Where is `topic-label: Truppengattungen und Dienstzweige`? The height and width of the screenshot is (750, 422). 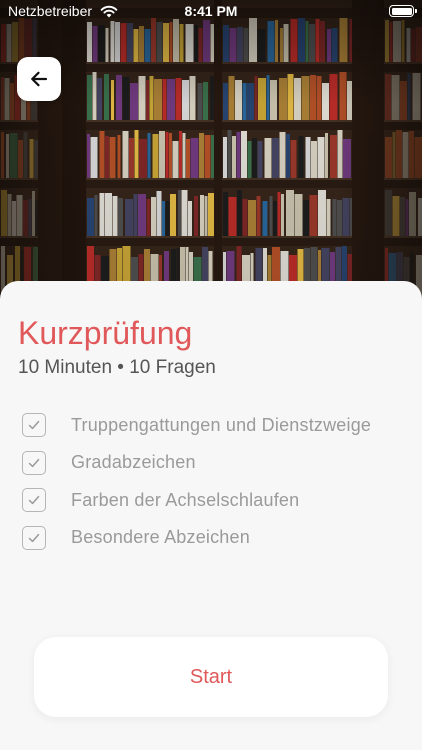 topic-label: Truppengattungen und Dienstzweige is located at coordinates (221, 424).